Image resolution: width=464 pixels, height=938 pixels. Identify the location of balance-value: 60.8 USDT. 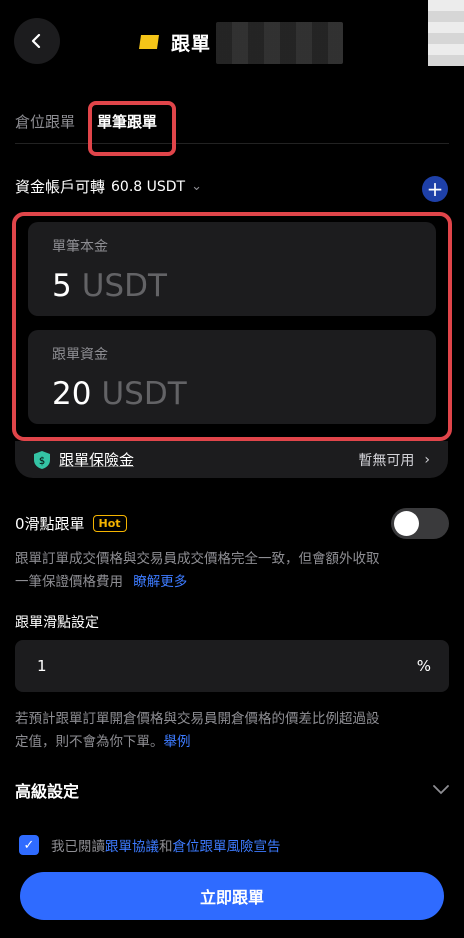
(148, 186).